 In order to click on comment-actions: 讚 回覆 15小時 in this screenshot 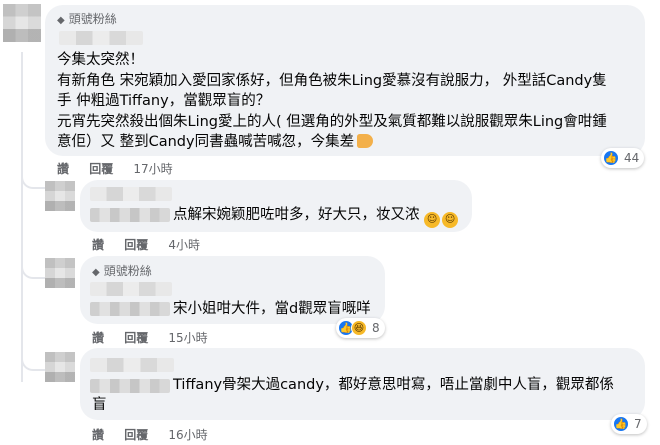, I will do `click(158, 337)`.